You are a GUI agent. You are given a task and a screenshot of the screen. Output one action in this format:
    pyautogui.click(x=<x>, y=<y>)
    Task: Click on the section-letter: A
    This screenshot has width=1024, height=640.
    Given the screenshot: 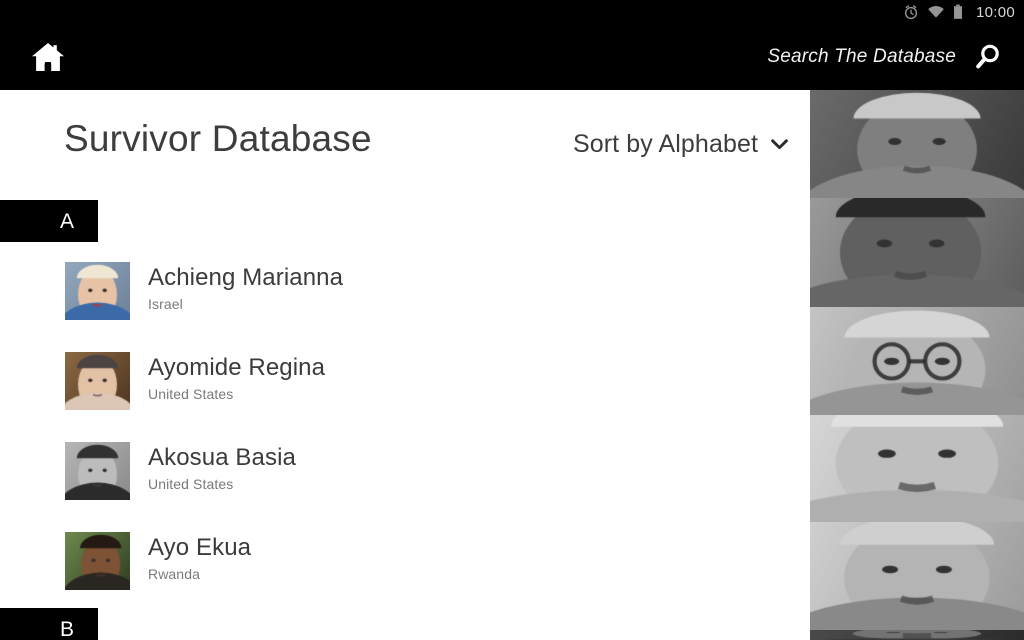 What is the action you would take?
    pyautogui.click(x=66, y=221)
    